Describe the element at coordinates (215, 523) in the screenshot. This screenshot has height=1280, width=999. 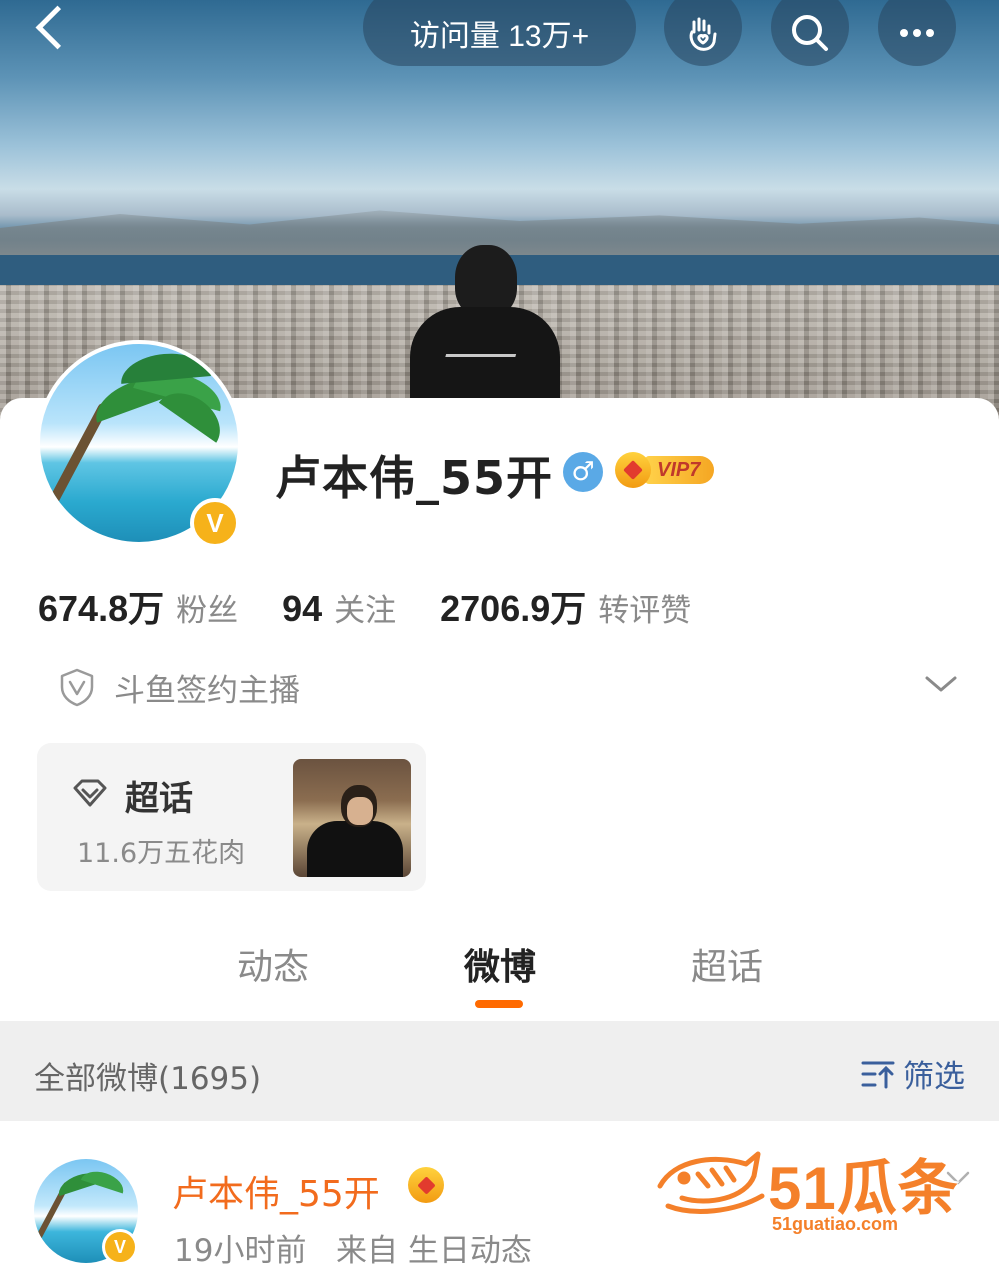
I see `verified-badge: V` at that location.